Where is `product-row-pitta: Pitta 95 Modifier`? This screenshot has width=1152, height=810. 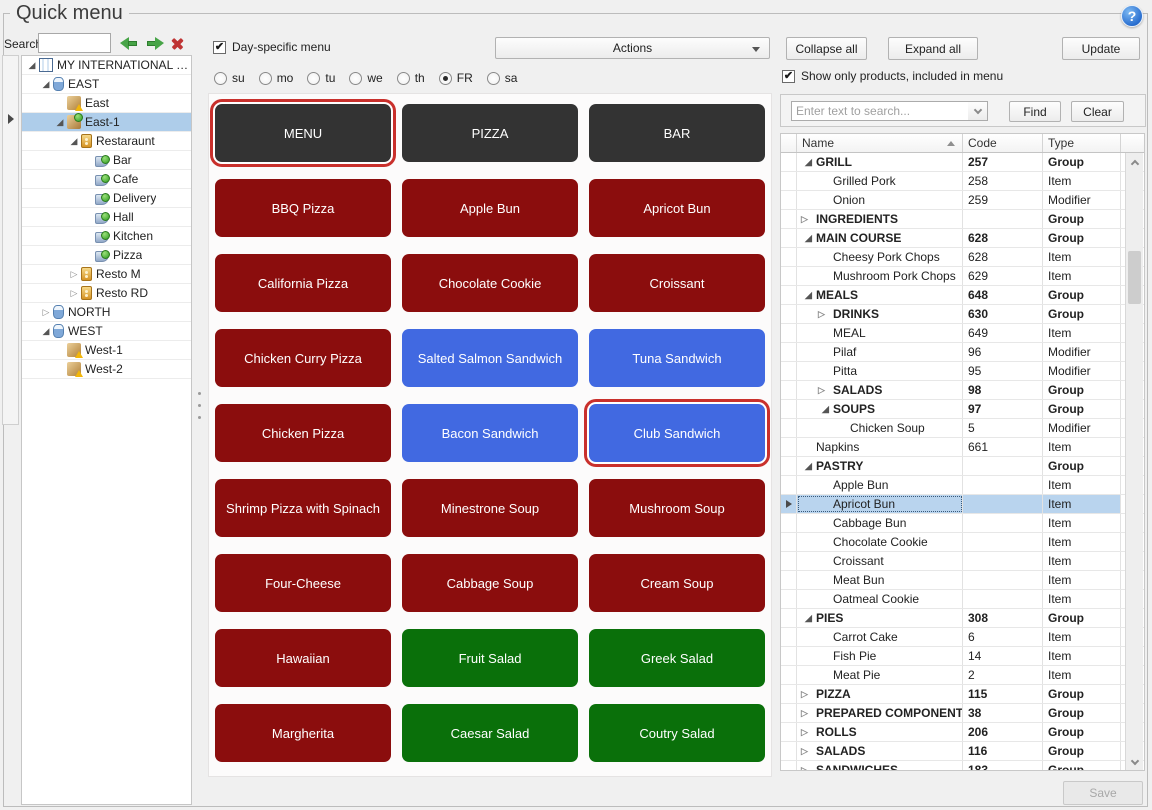 product-row-pitta: Pitta 95 Modifier is located at coordinates (962, 371).